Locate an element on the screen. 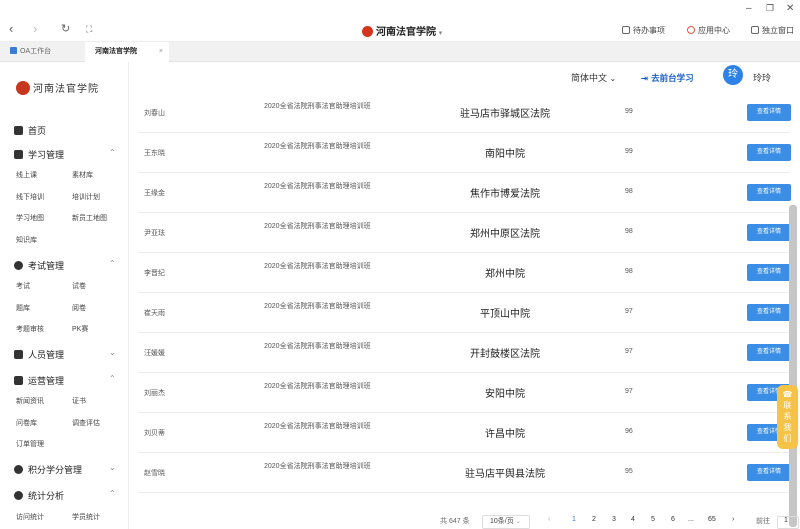 The width and height of the screenshot is (800, 529). page-1: 1 is located at coordinates (574, 519).